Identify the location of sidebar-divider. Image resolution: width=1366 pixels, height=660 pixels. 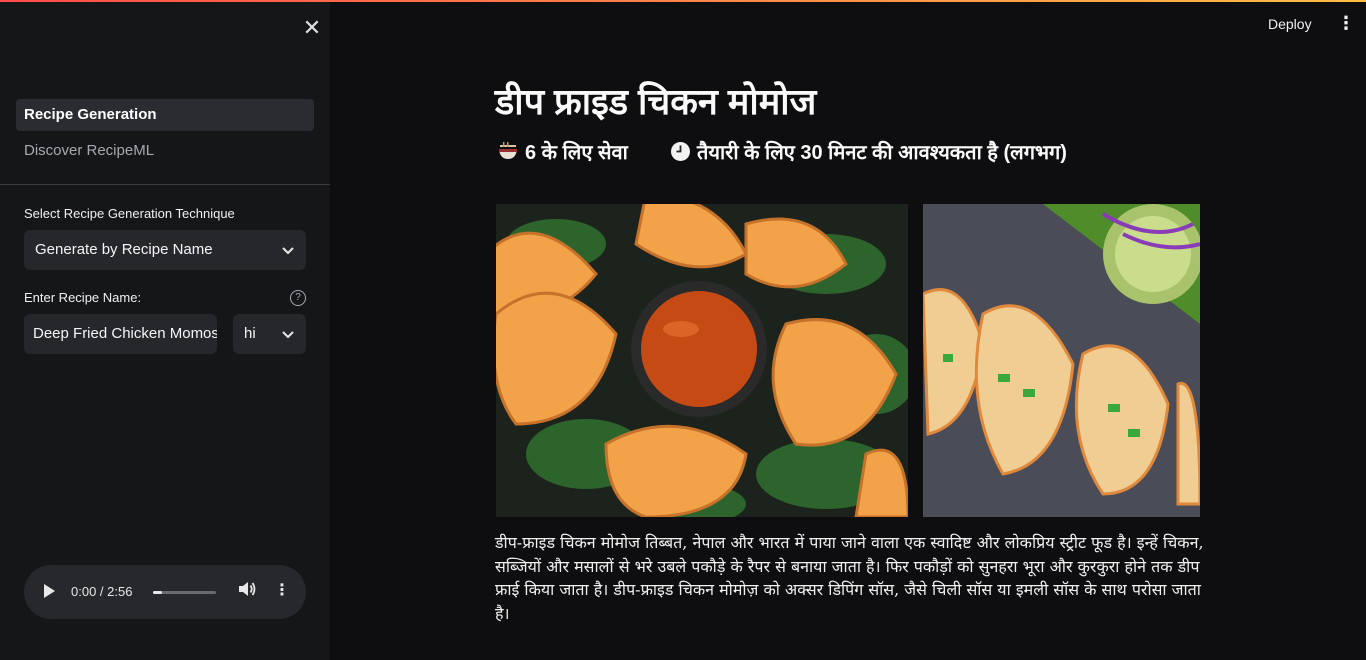
(165, 184).